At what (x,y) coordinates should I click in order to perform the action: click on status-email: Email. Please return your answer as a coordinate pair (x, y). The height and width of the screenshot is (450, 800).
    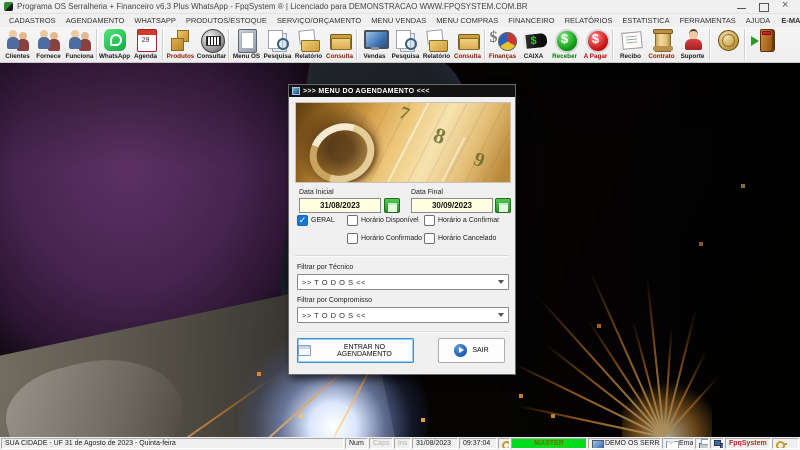
    Looking at the image, I should click on (678, 443).